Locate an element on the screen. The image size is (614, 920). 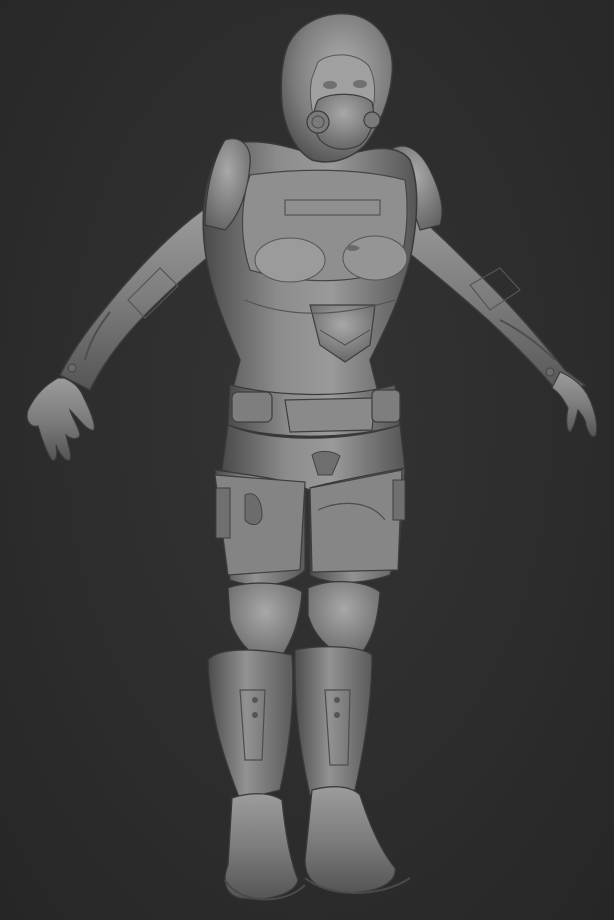
left-leg is located at coordinates (256, 685).